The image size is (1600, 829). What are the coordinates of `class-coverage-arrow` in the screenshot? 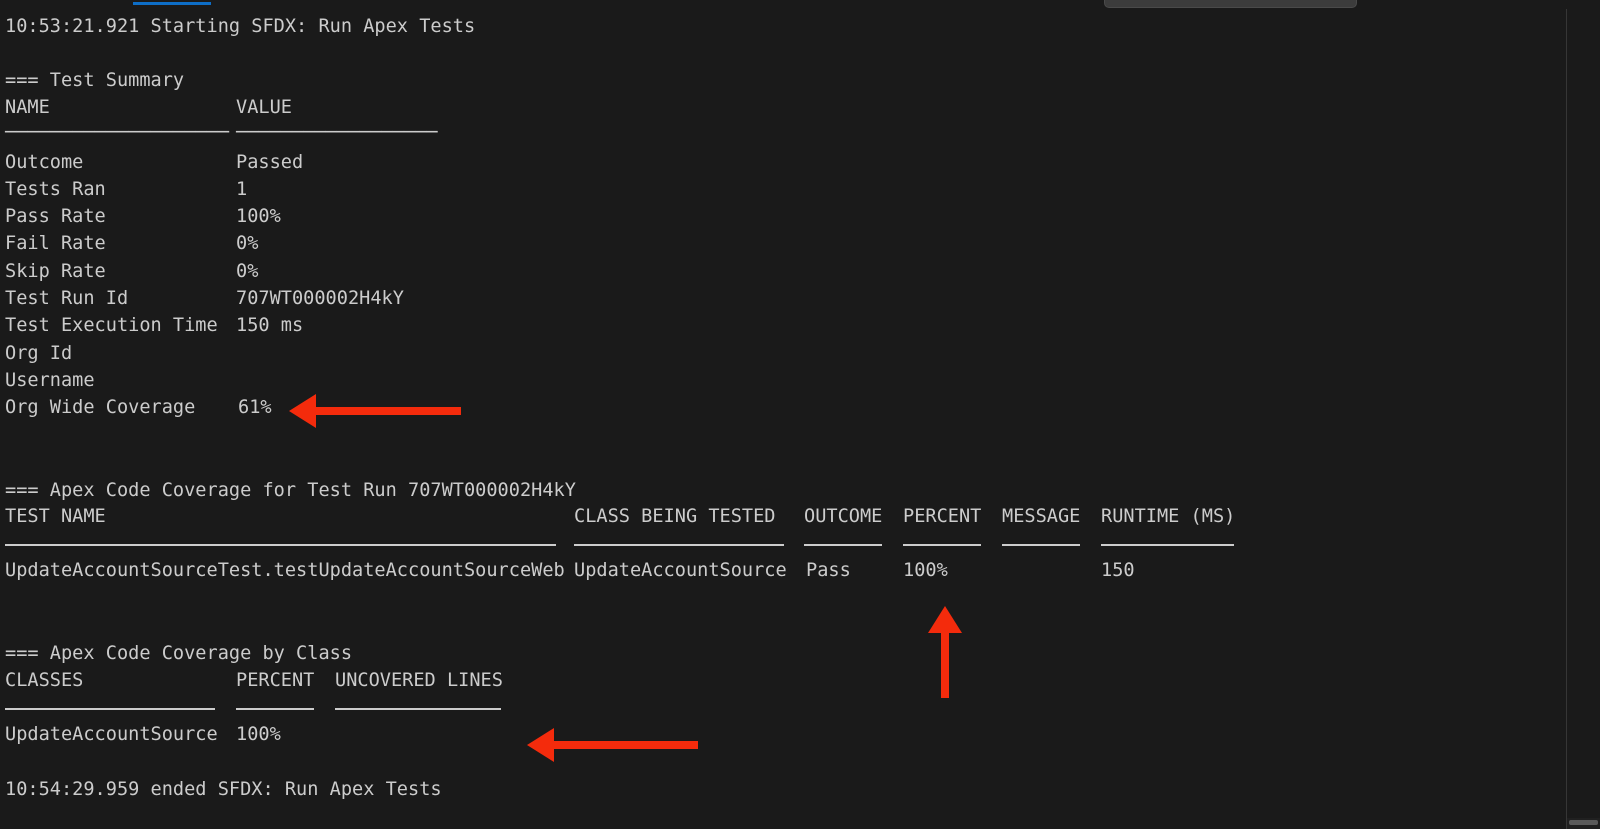 It's located at (612, 745).